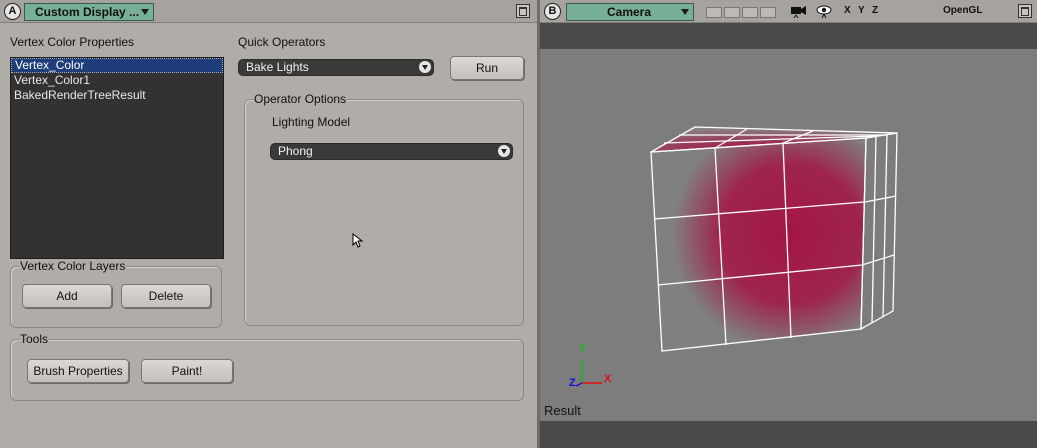  What do you see at coordinates (117, 80) in the screenshot?
I see `list-item: Vertex_Color1` at bounding box center [117, 80].